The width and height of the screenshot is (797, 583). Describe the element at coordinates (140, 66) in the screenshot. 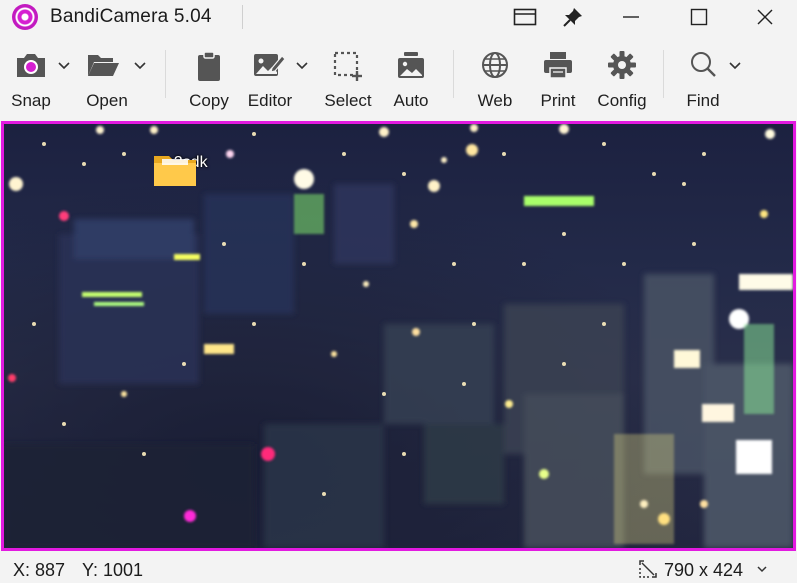

I see `open-dropdown-chevron-icon` at that location.